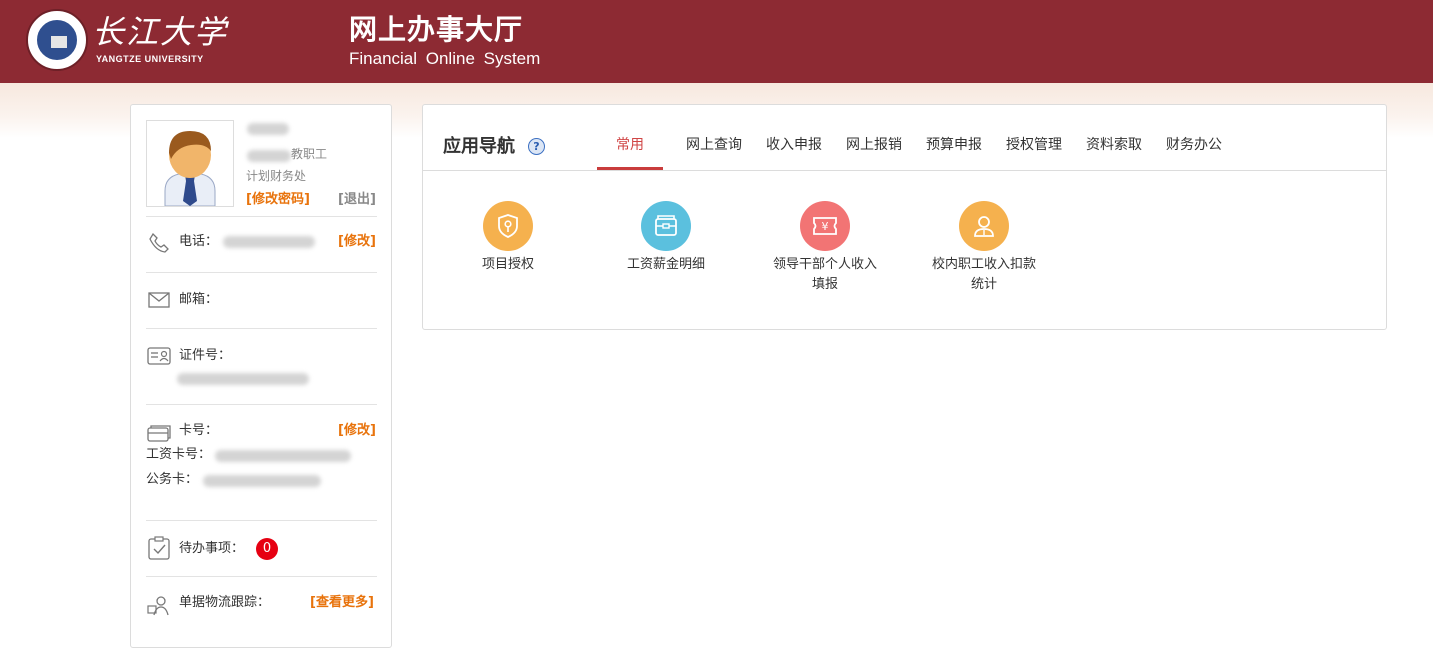 Image resolution: width=1433 pixels, height=670 pixels. I want to click on salary-card-label: 工资卡号：, so click(179, 454).